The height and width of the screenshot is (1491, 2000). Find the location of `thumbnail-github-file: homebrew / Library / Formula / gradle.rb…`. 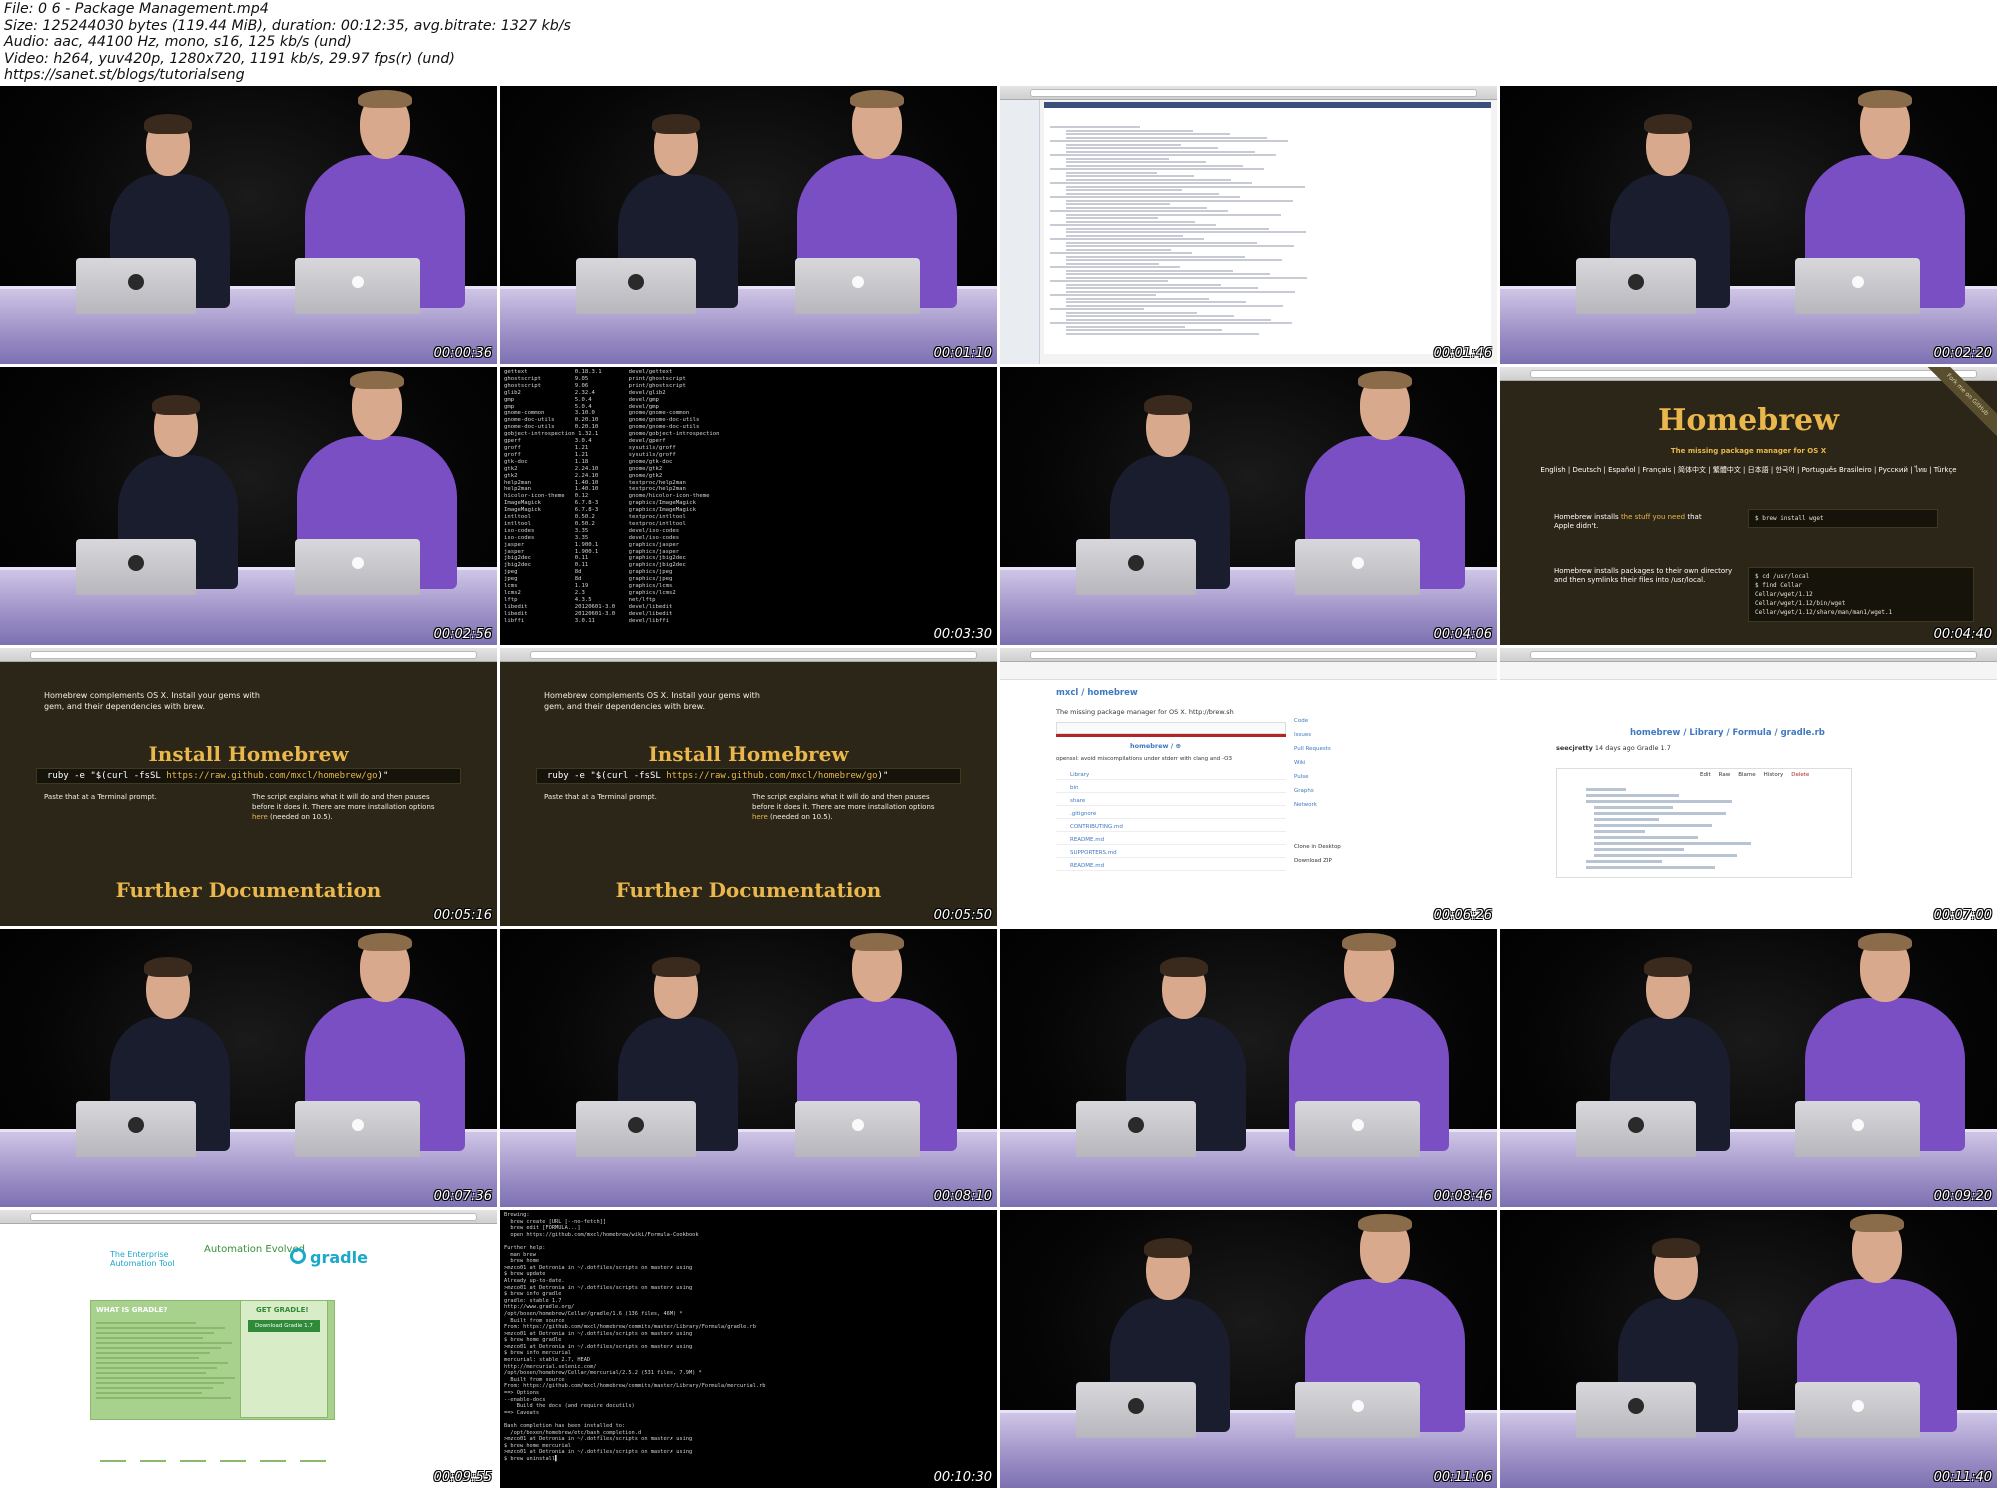

thumbnail-github-file: homebrew / Library / Formula / gradle.rb… is located at coordinates (1748, 787).